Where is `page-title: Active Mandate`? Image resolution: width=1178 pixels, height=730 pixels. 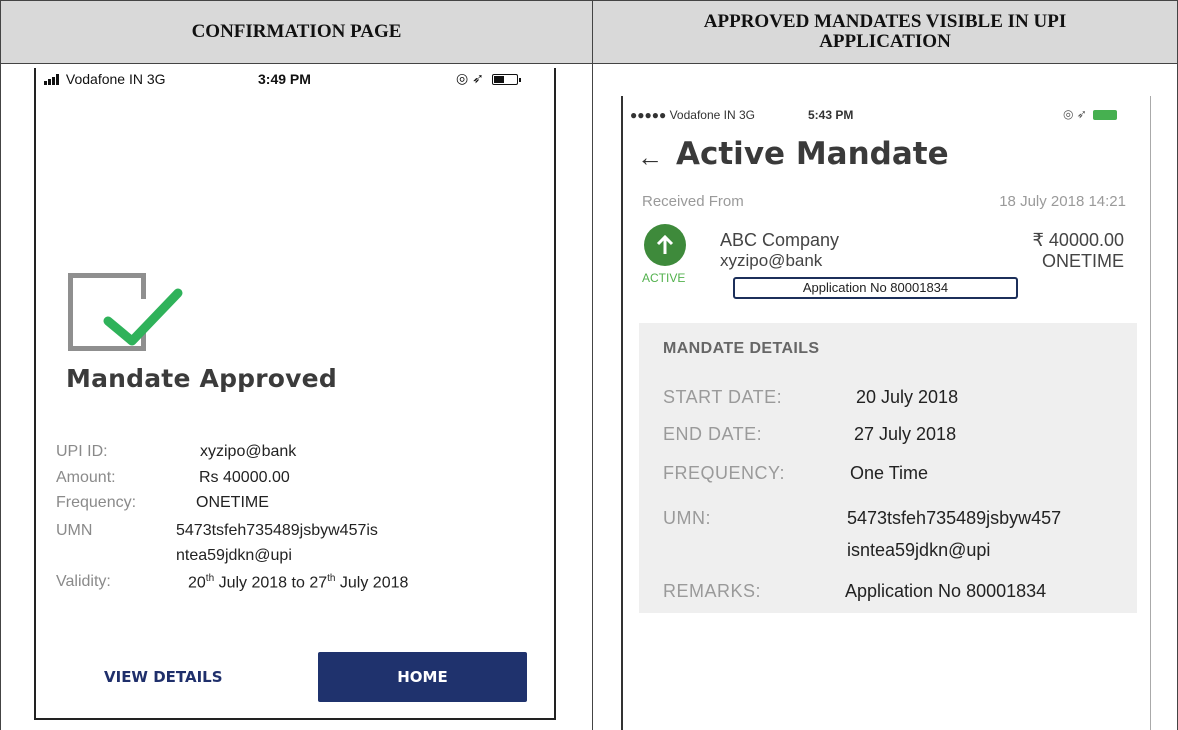
page-title: Active Mandate is located at coordinates (812, 154).